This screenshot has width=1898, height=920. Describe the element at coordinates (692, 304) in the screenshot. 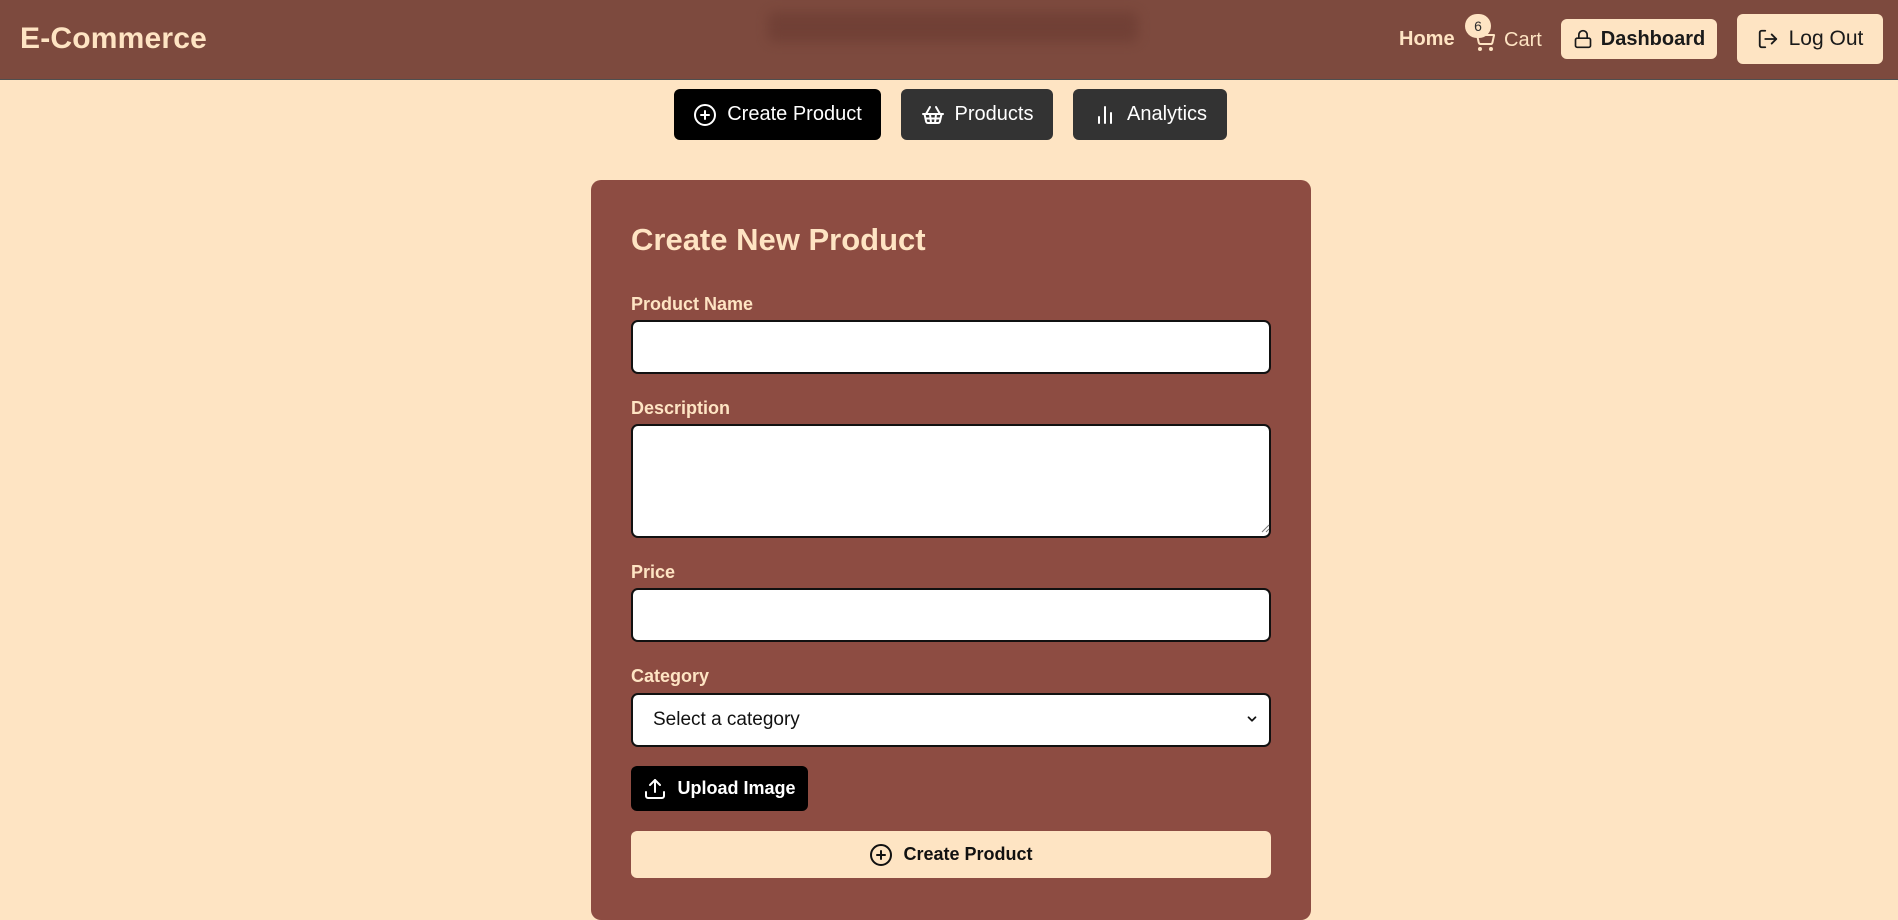

I see `product-name-label: Product Name` at that location.